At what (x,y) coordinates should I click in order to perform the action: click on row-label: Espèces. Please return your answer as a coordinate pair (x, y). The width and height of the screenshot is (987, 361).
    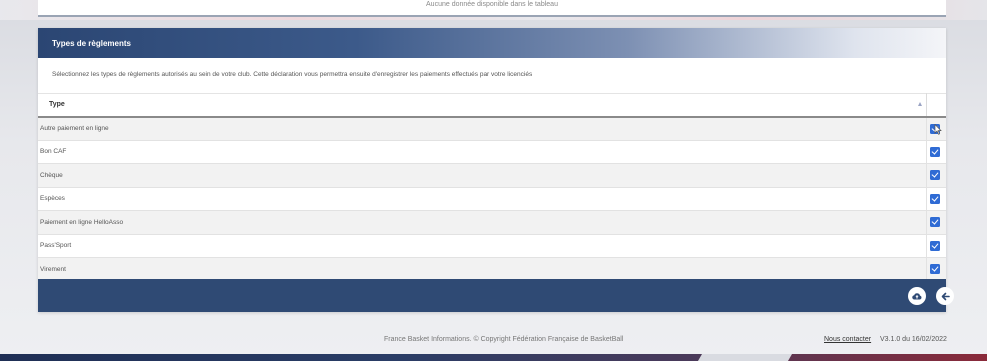
    Looking at the image, I should click on (482, 199).